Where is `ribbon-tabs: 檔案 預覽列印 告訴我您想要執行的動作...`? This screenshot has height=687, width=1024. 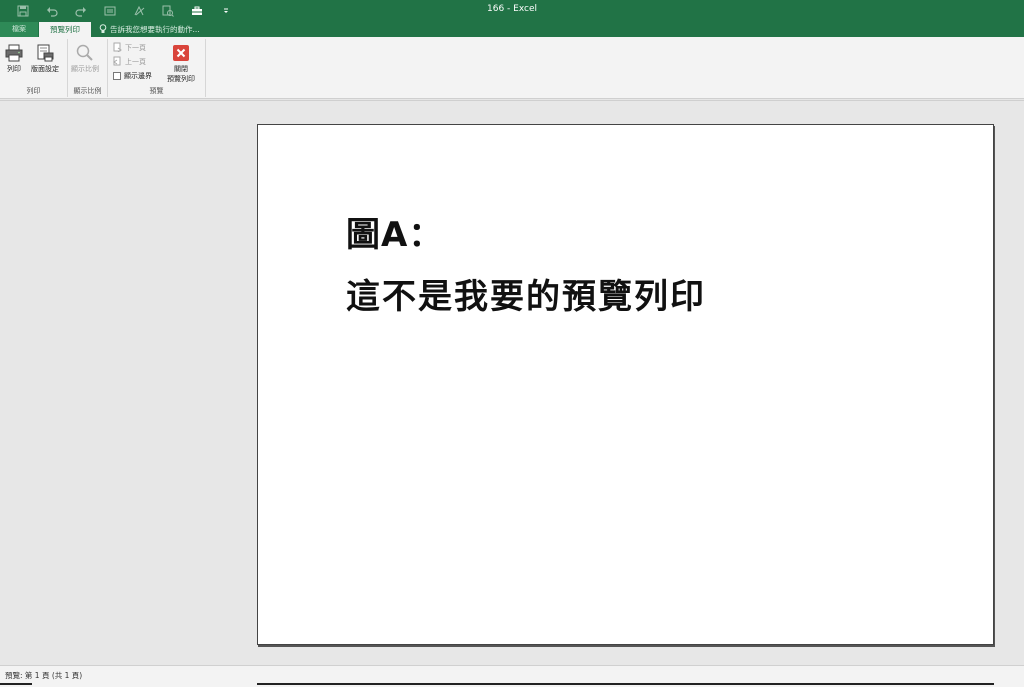 ribbon-tabs: 檔案 預覽列印 告訴我您想要執行的動作... is located at coordinates (512, 29).